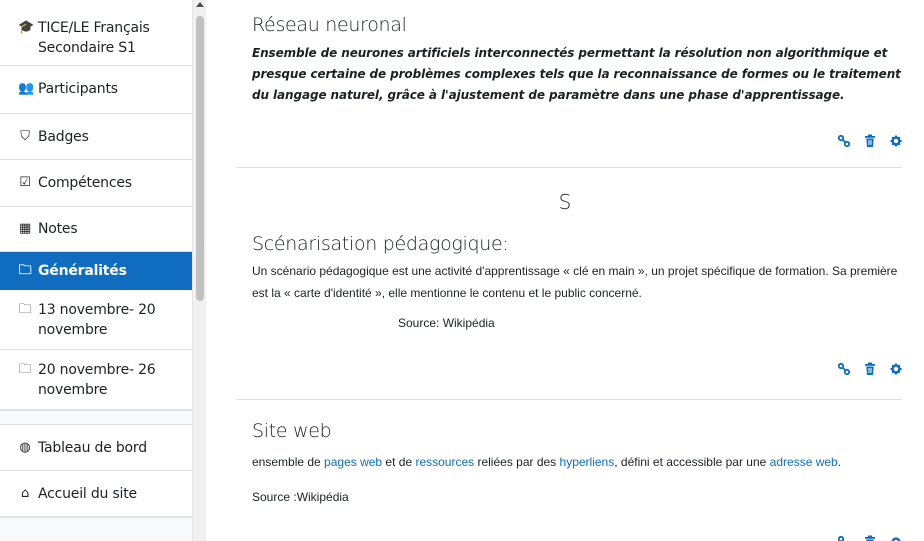  Describe the element at coordinates (63, 137) in the screenshot. I see `sidebar-item-label: Badges` at that location.